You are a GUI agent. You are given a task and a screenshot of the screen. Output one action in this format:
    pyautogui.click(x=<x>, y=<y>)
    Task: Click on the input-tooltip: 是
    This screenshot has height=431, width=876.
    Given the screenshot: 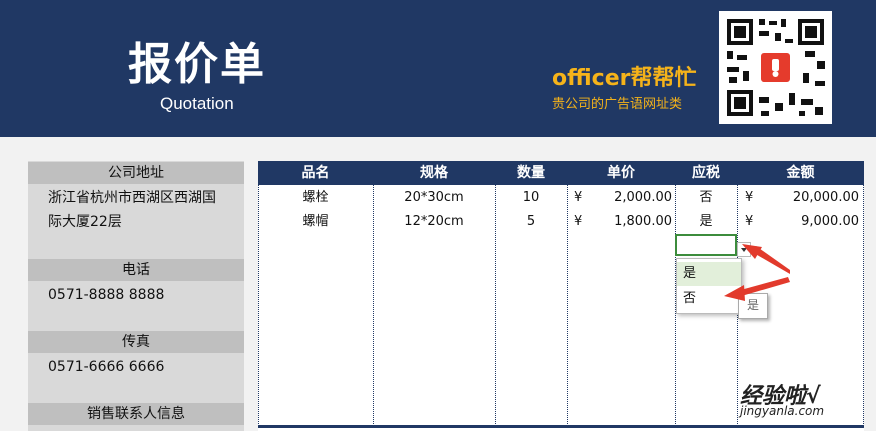 What is the action you would take?
    pyautogui.click(x=753, y=306)
    